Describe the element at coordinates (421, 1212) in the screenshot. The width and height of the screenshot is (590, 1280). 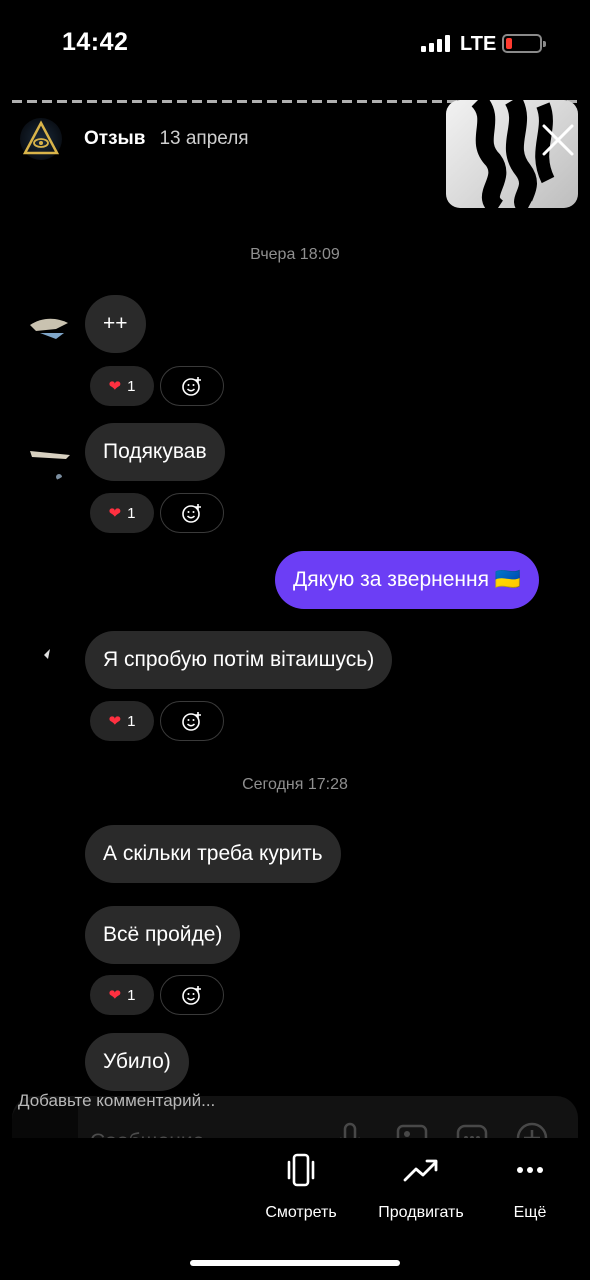
I see `promote-label: Продвигать` at that location.